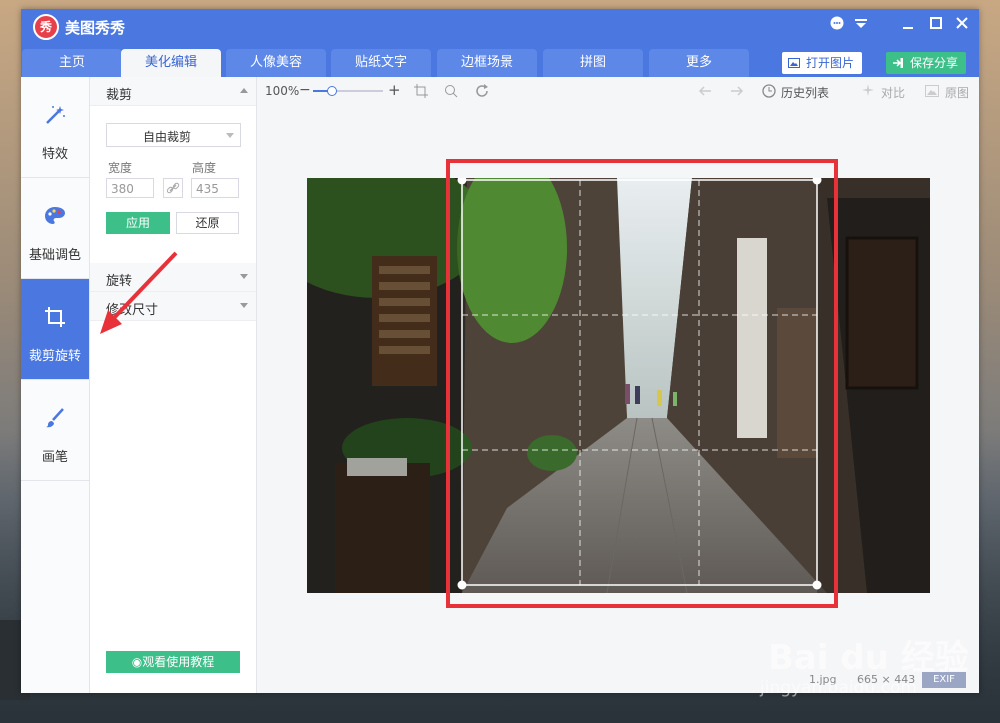 This screenshot has width=1000, height=723. I want to click on red-arrow-icon, so click(144, 286).